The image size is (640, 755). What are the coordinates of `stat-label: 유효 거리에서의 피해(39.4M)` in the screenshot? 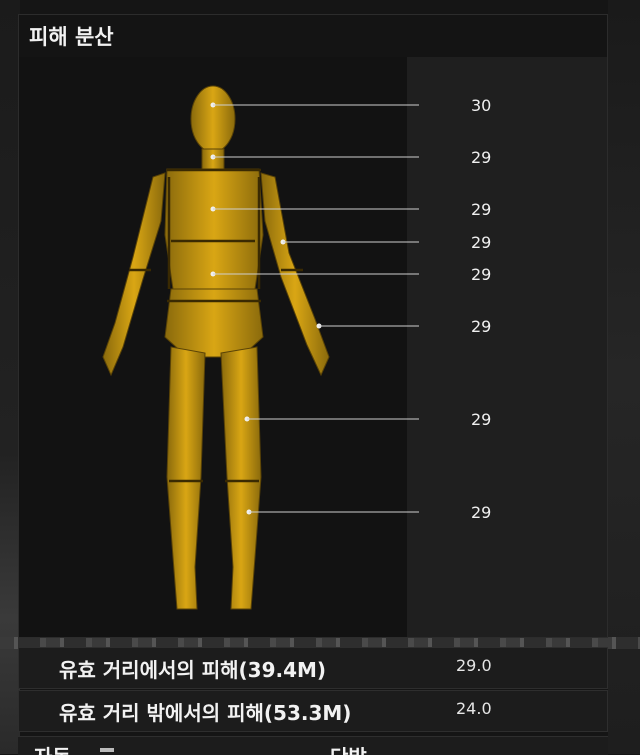 It's located at (193, 670).